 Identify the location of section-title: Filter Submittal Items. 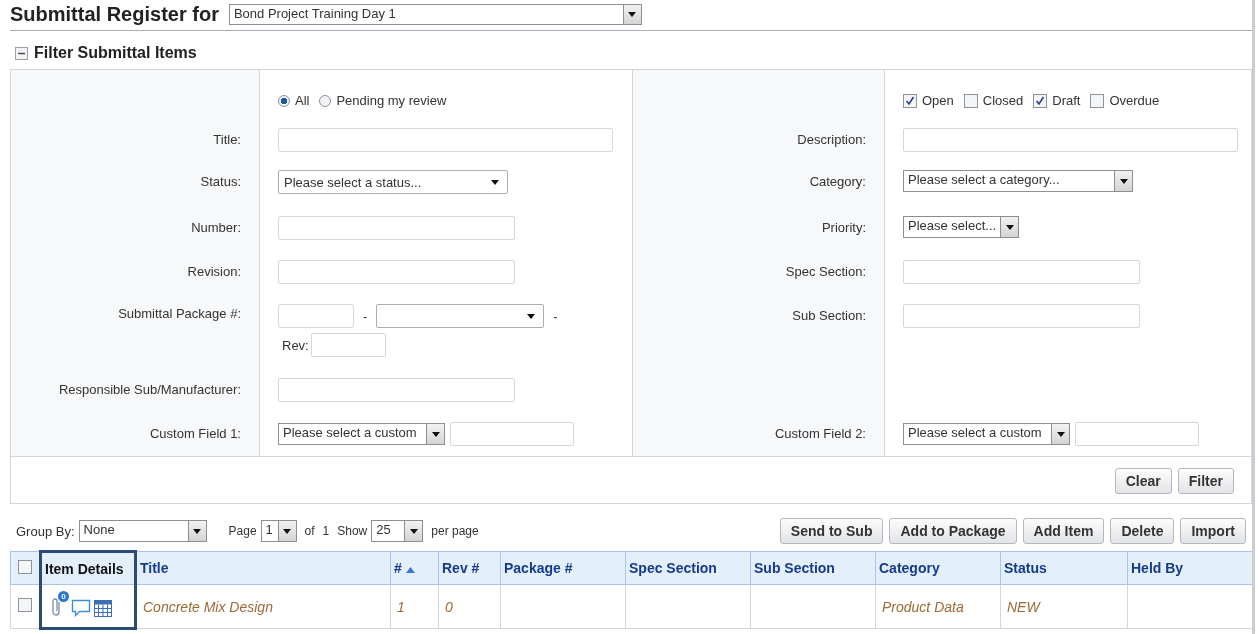
(115, 53).